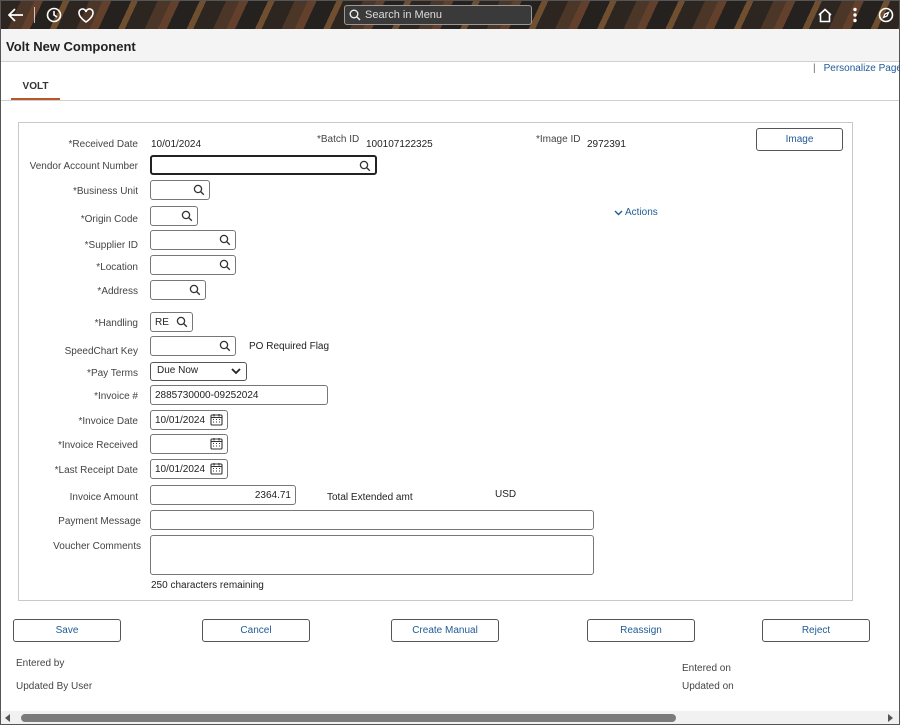 This screenshot has height=725, width=900. Describe the element at coordinates (641, 212) in the screenshot. I see `actions-link-label: Actions` at that location.